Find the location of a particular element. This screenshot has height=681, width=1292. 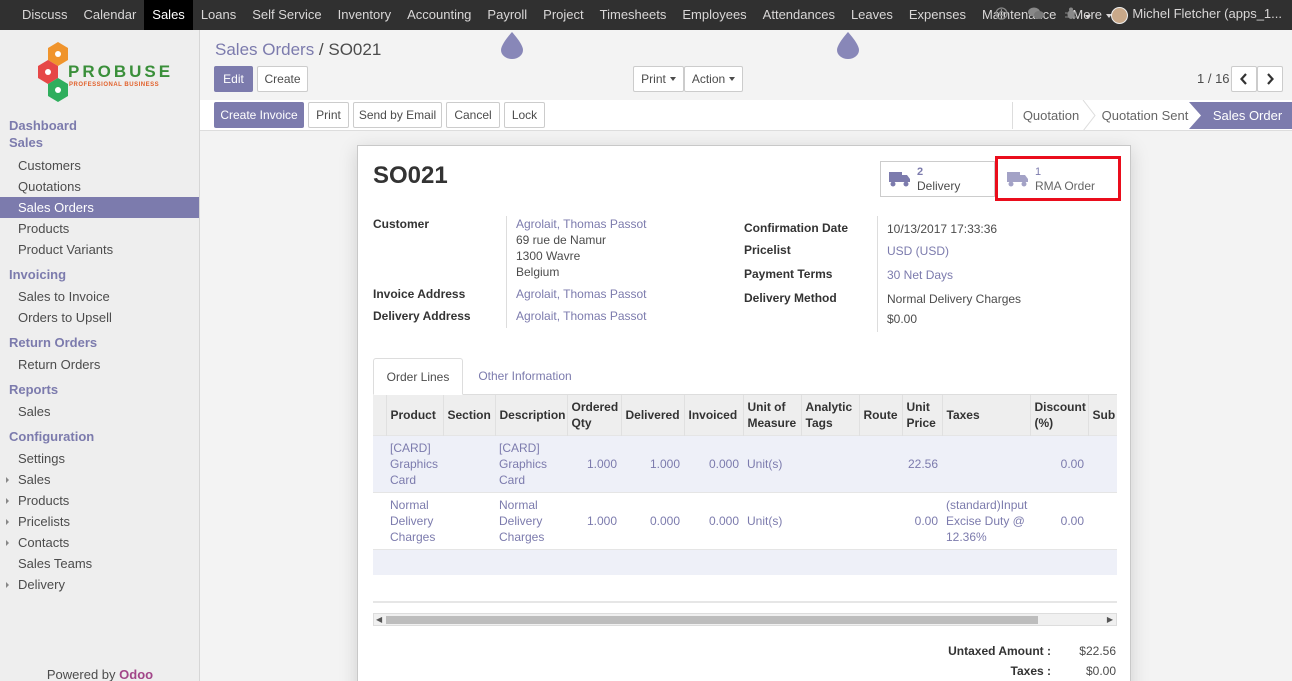

sidebar-item-orders-to-upsell: Orders to Upsell is located at coordinates (99, 317).